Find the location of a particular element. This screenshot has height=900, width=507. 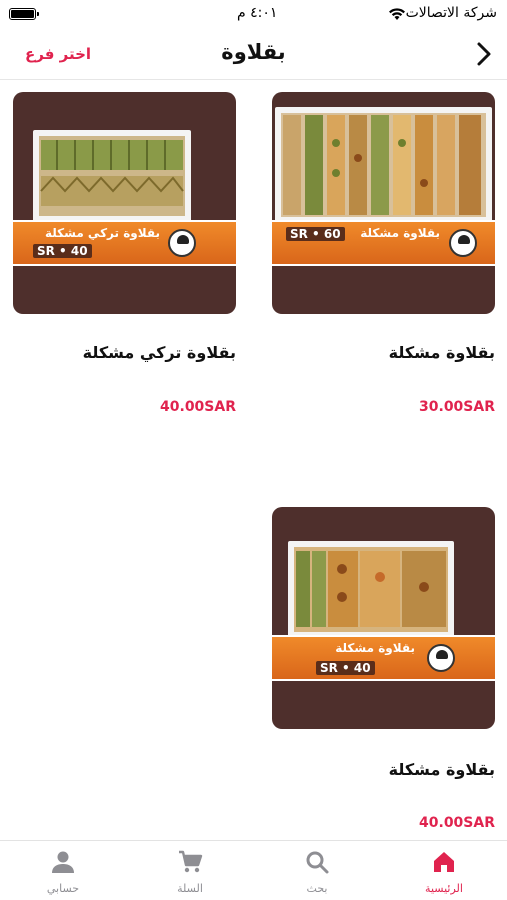

product-image: بقلاوة تركي مشكلة SR • 40 is located at coordinates (124, 203).